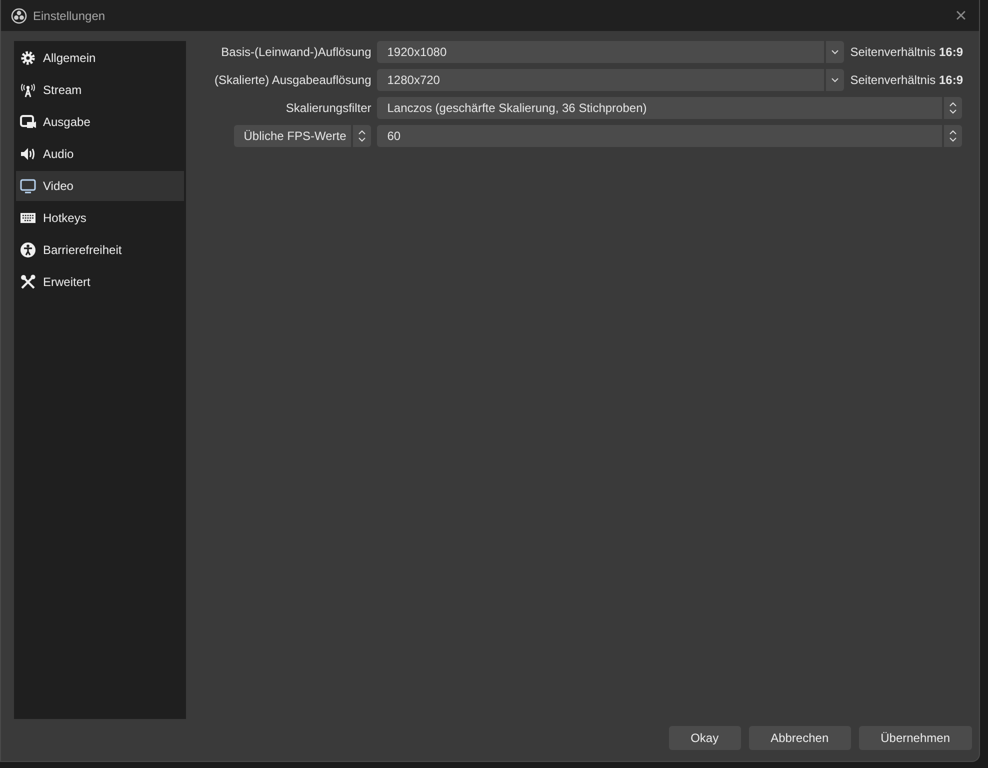  Describe the element at coordinates (704, 738) in the screenshot. I see `dialog-button: Okay` at that location.